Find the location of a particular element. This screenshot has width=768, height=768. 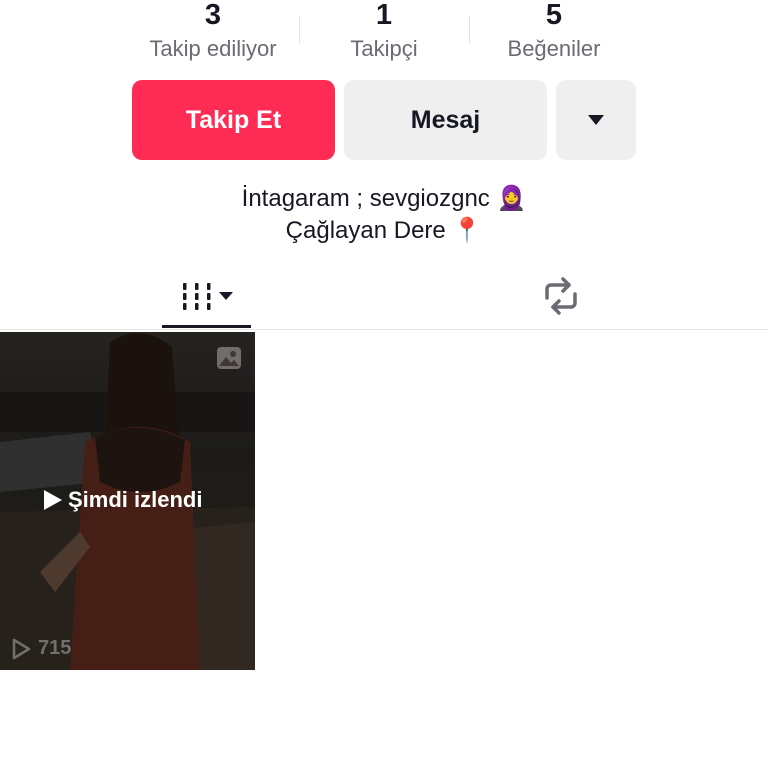

active-tab-indicator is located at coordinates (206, 326).